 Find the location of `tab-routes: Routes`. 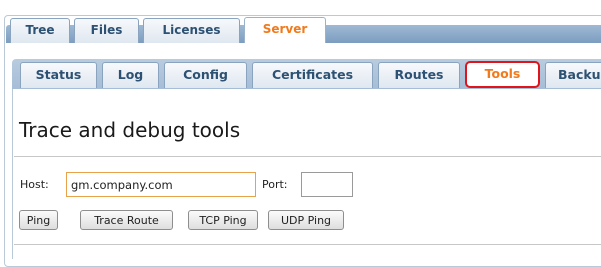

tab-routes: Routes is located at coordinates (419, 75).